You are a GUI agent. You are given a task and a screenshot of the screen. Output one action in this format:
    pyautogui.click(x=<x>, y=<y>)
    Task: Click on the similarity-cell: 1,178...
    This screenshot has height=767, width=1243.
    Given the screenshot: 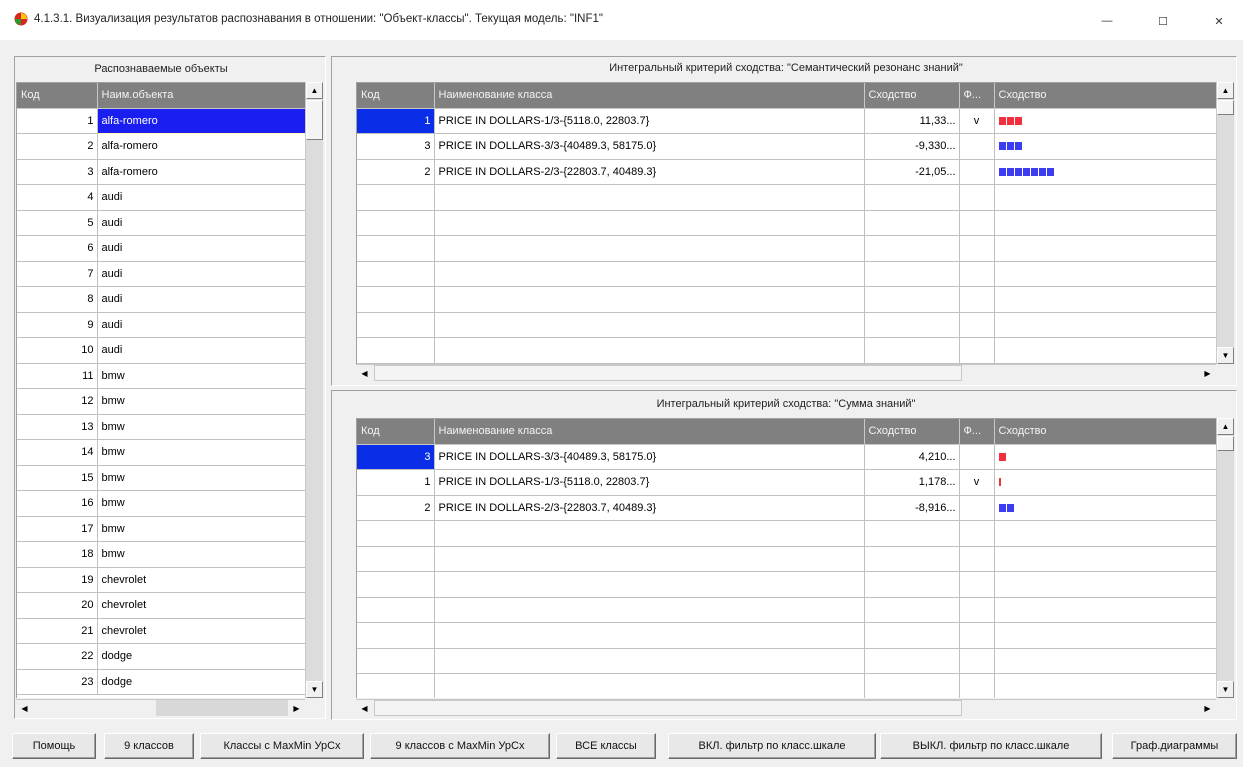 What is the action you would take?
    pyautogui.click(x=912, y=482)
    